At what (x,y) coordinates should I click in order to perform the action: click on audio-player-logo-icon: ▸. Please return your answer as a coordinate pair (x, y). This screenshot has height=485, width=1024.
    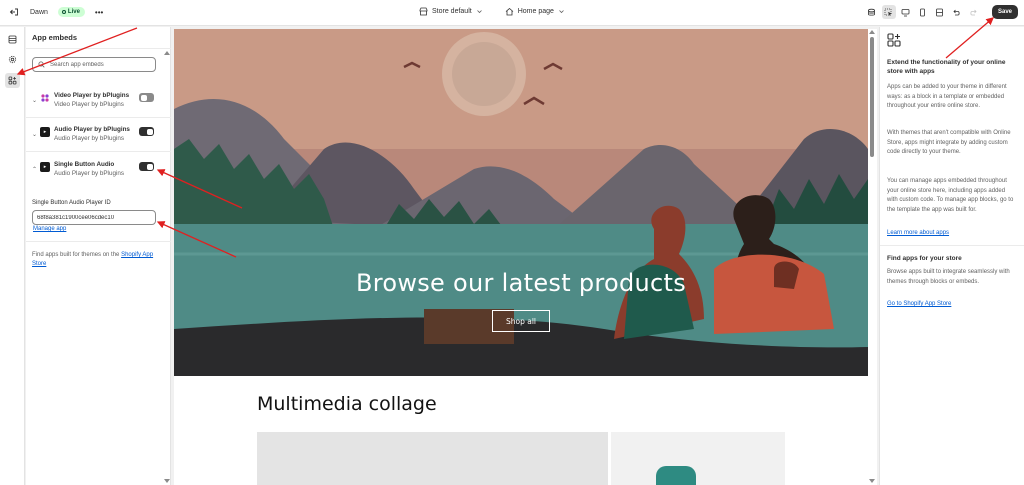
    Looking at the image, I should click on (45, 132).